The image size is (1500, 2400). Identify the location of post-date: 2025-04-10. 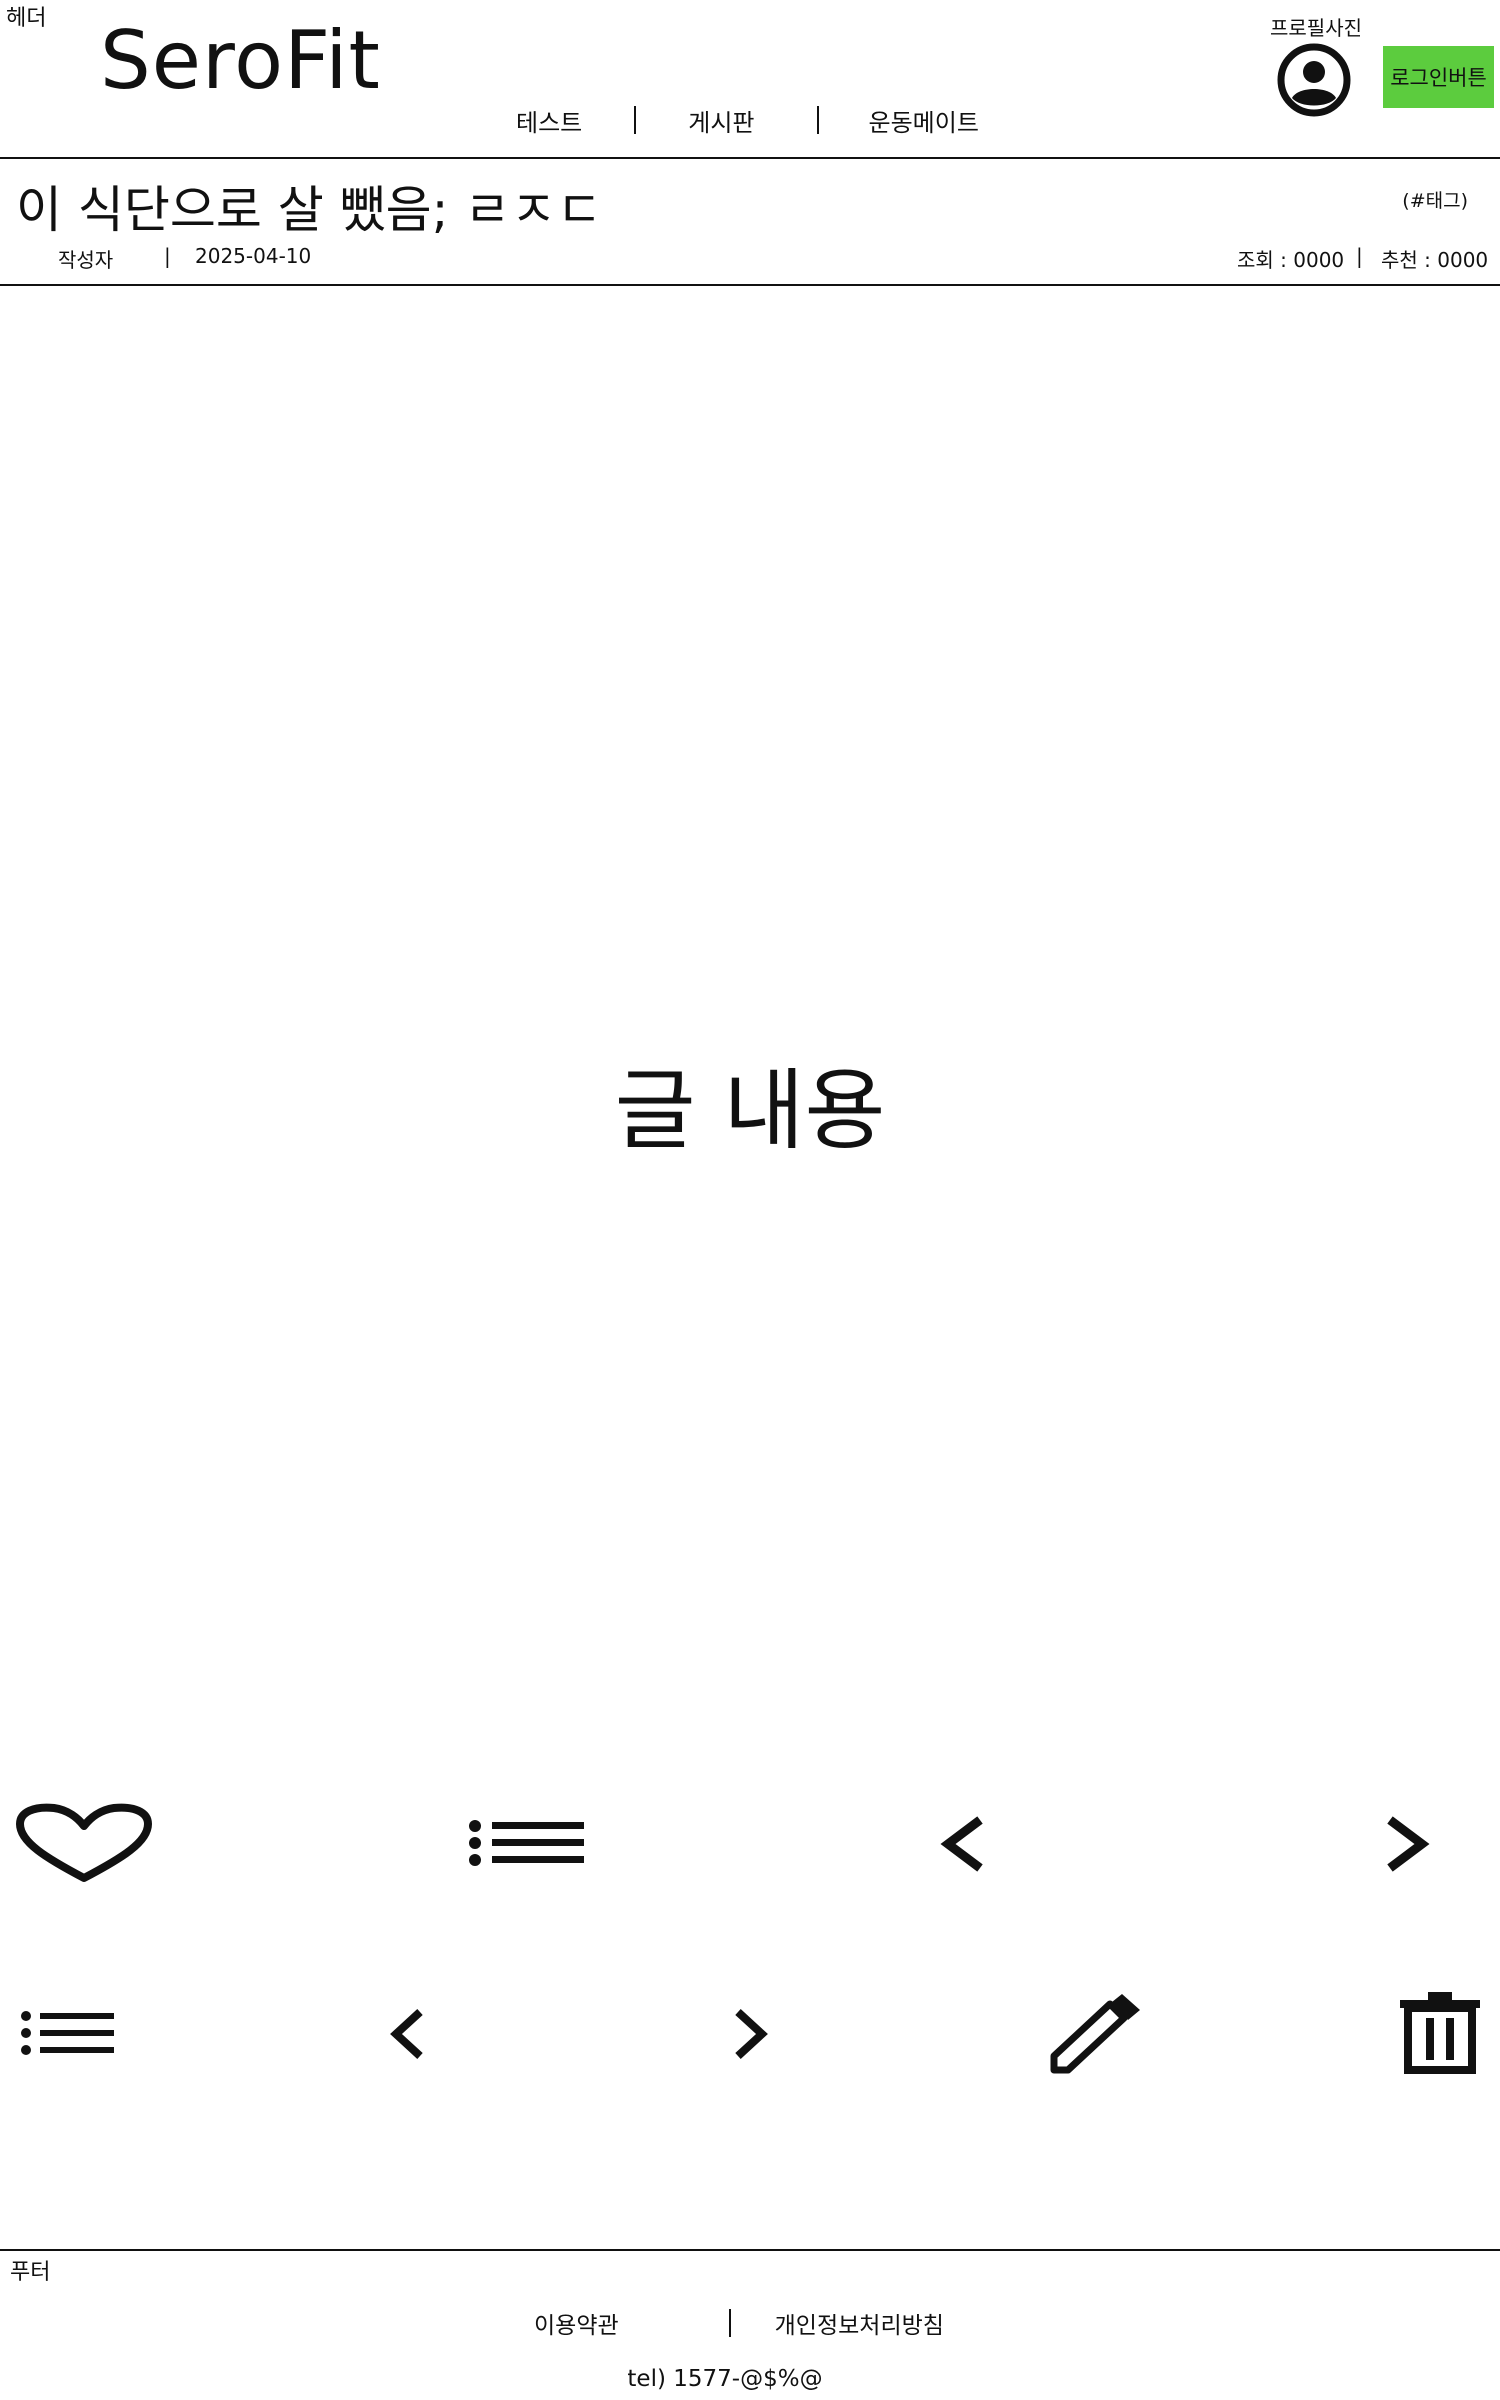
(253, 256).